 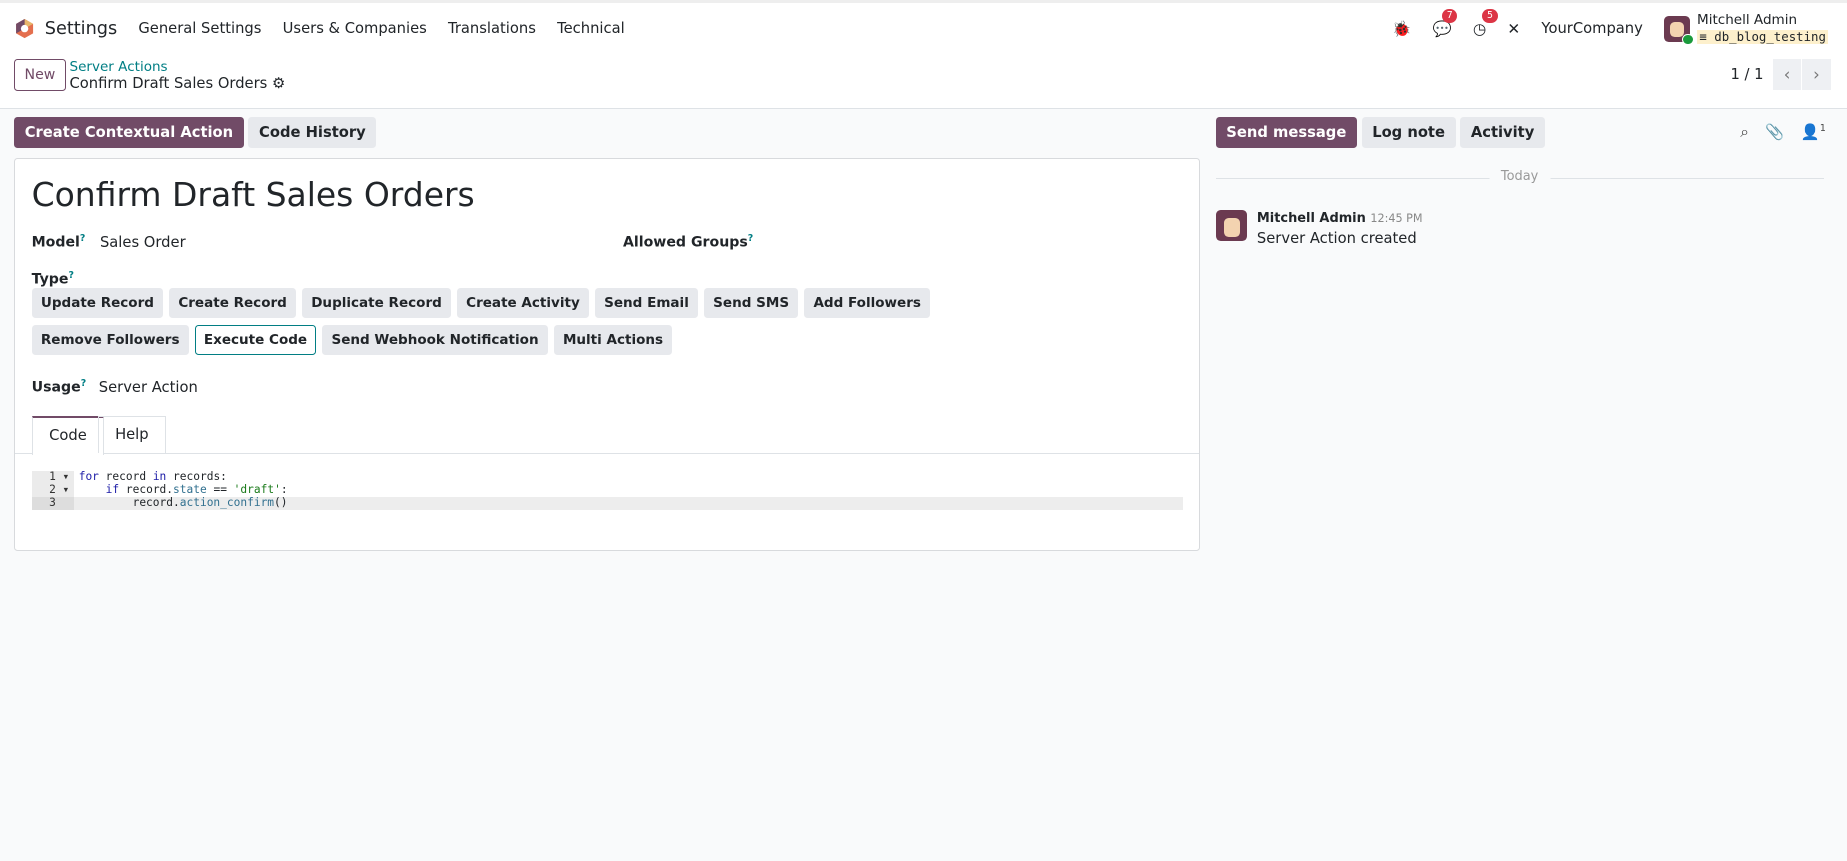 I want to click on activity-button: Activity, so click(x=1502, y=132).